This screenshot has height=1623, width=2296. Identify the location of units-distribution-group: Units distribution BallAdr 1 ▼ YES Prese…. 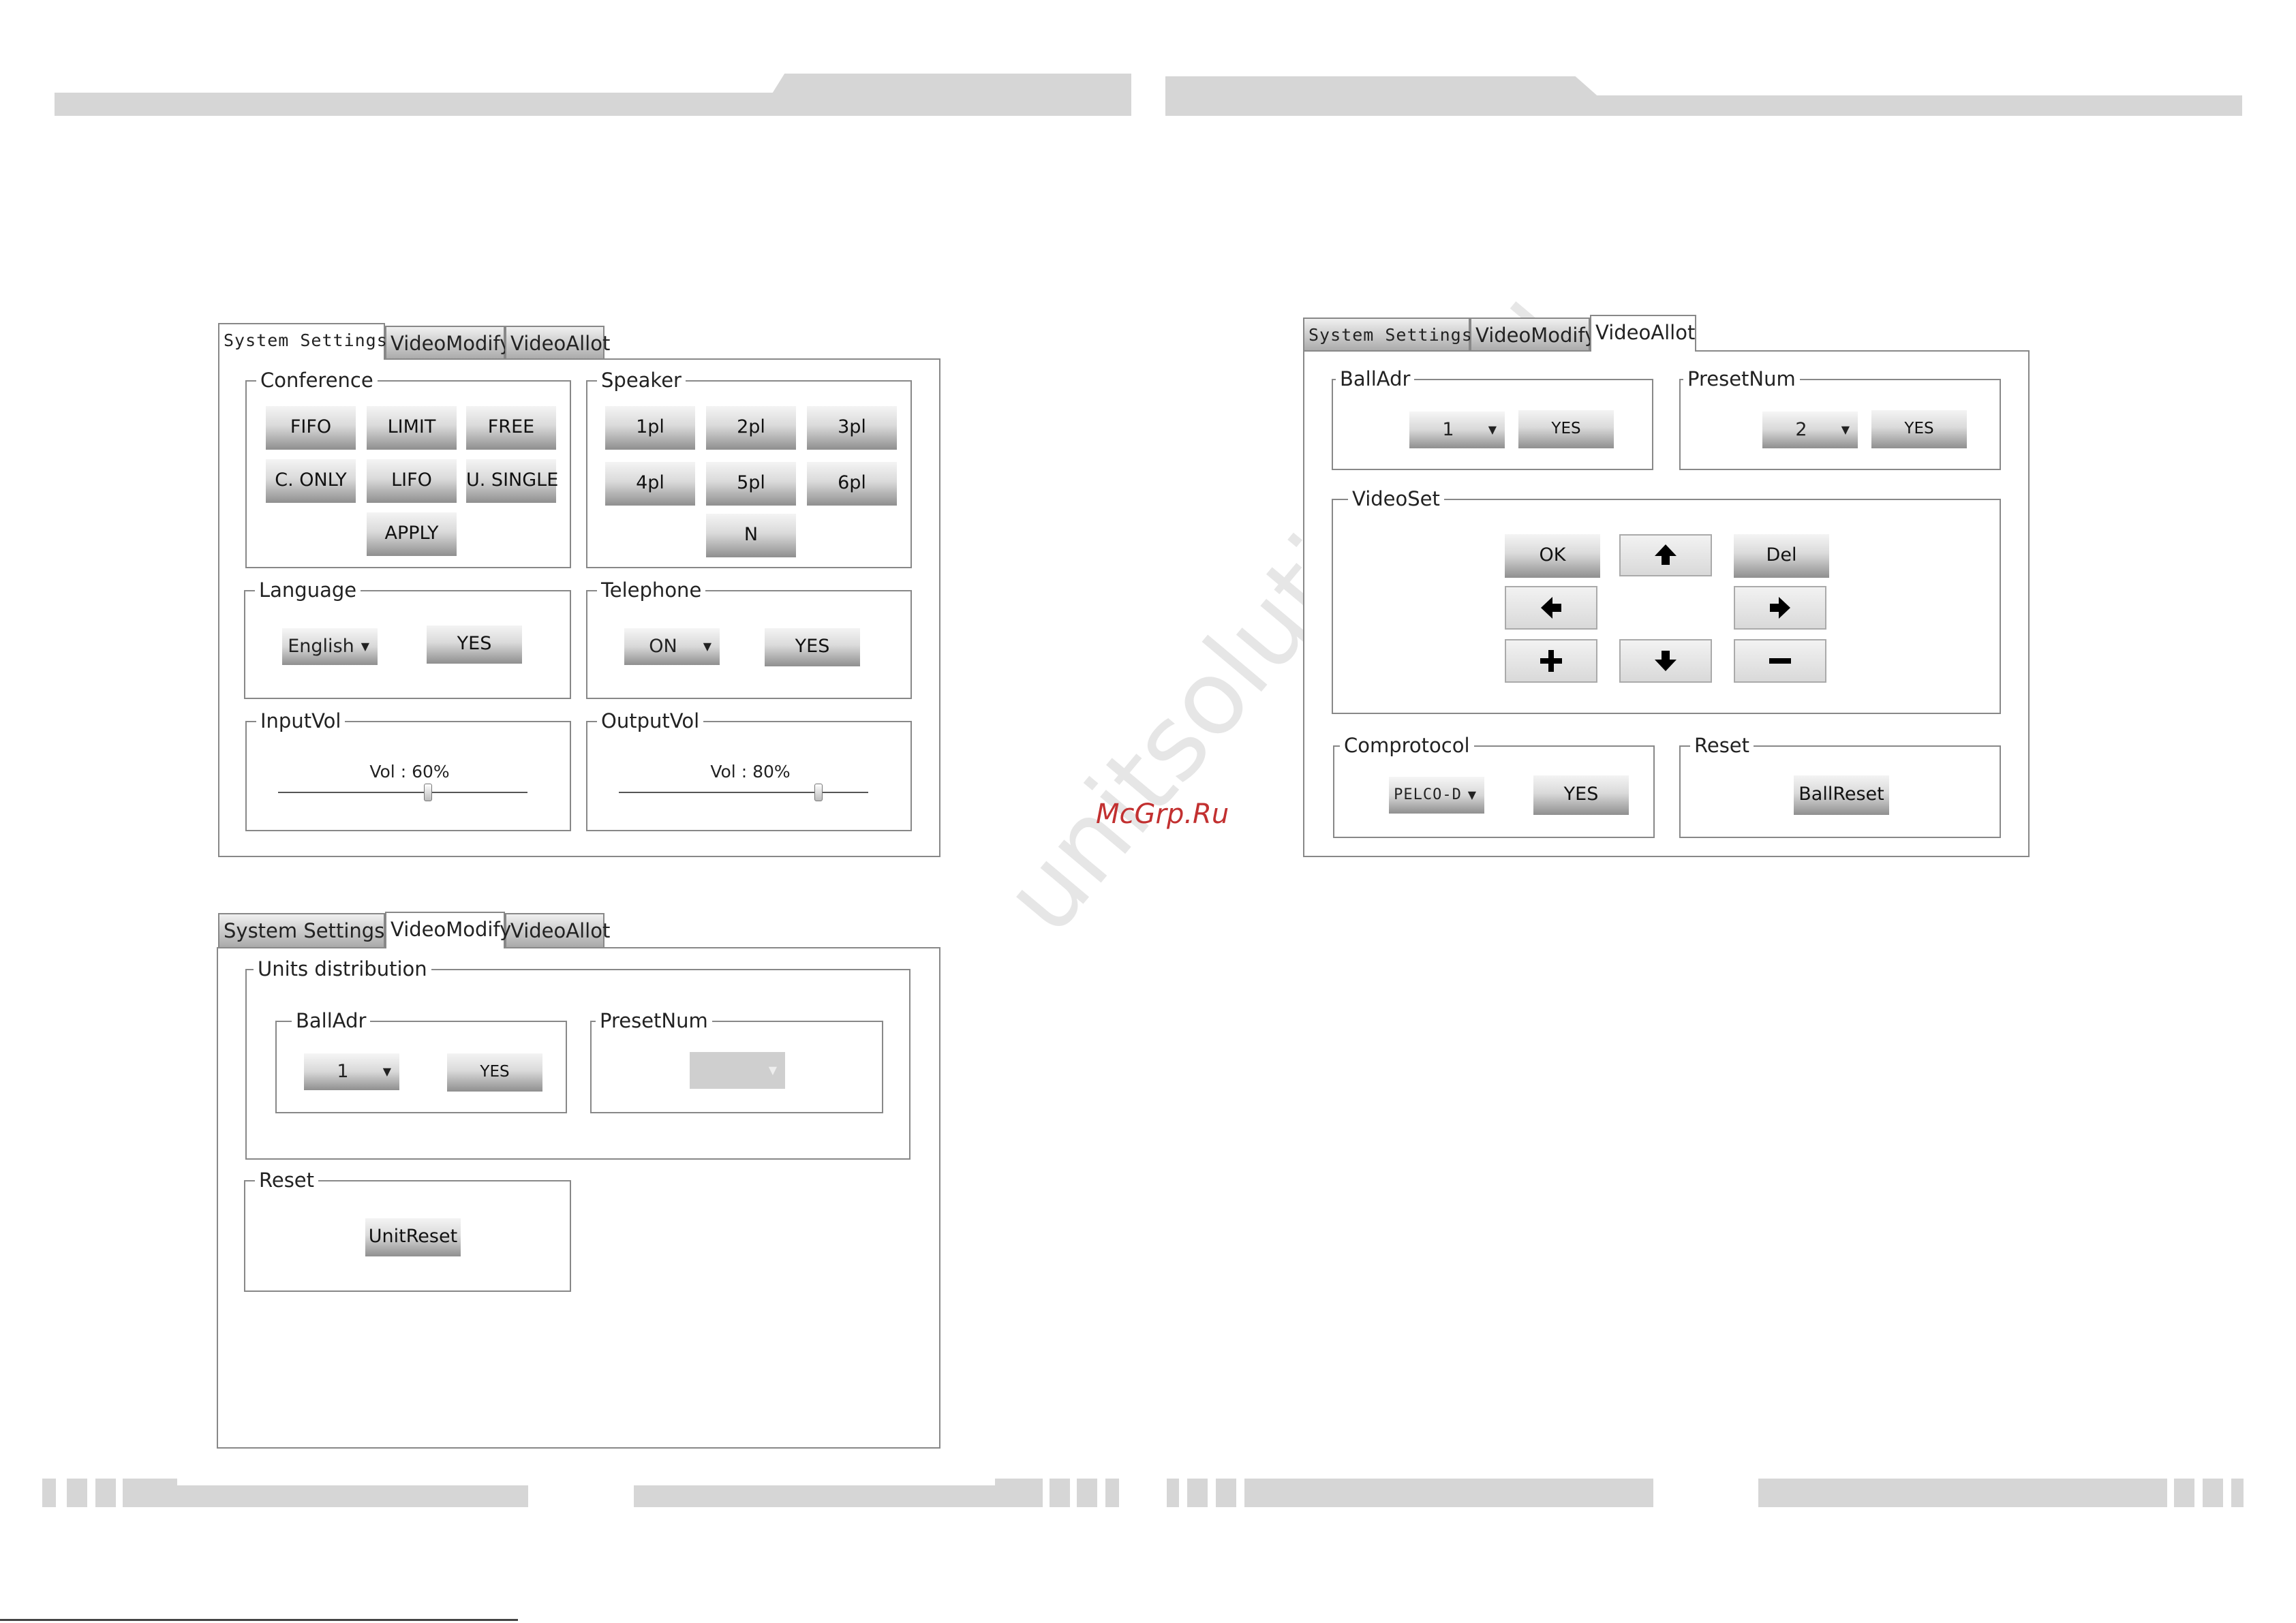
(578, 1057).